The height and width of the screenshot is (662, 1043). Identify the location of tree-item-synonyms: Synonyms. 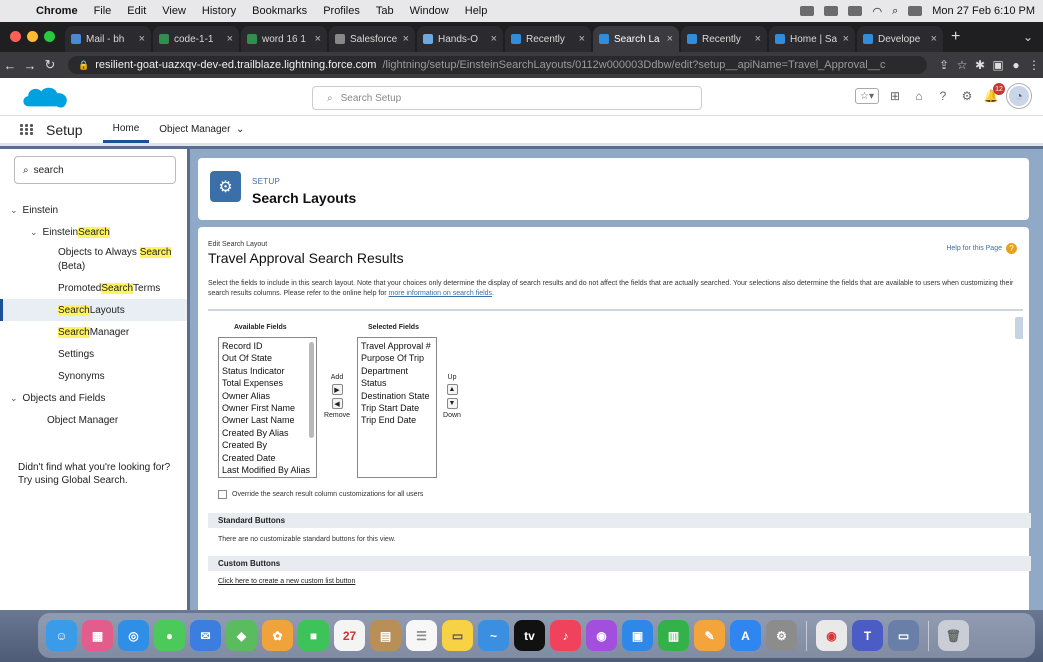
(93, 376).